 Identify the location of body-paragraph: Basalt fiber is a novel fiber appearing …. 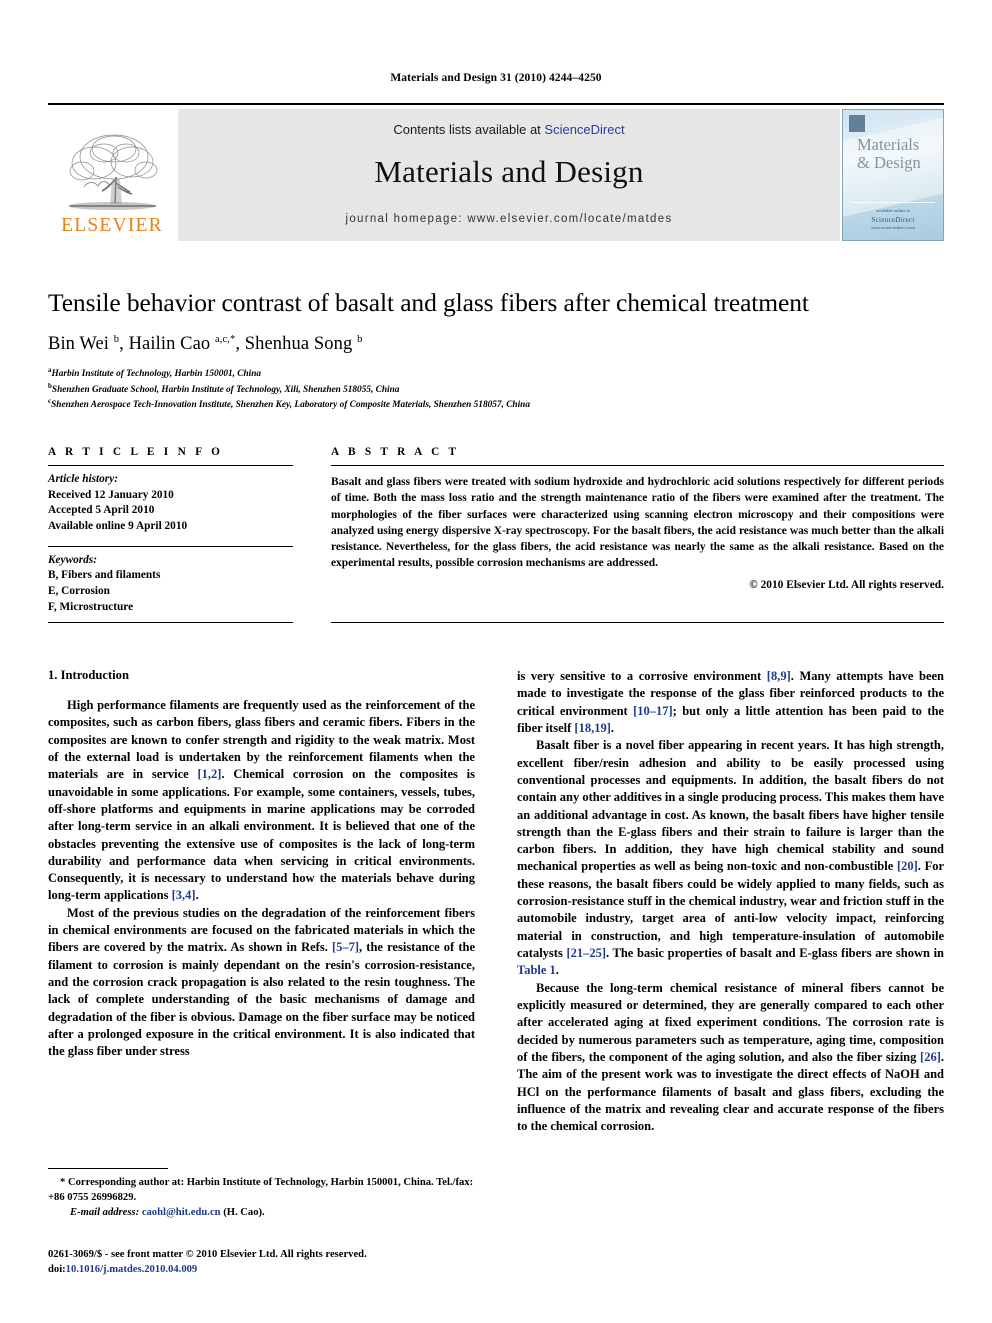
(730, 858).